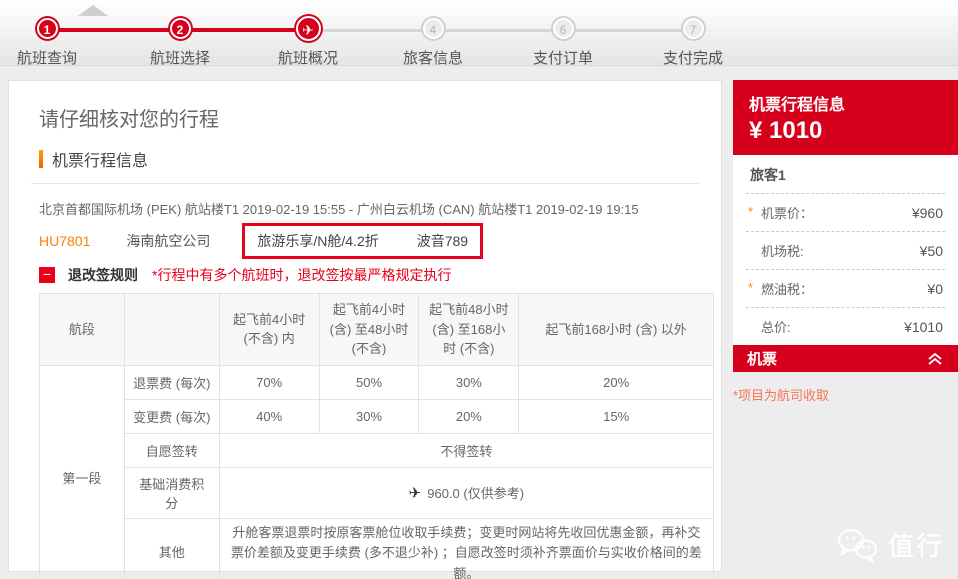  I want to click on watermark: 值行, so click(890, 544).